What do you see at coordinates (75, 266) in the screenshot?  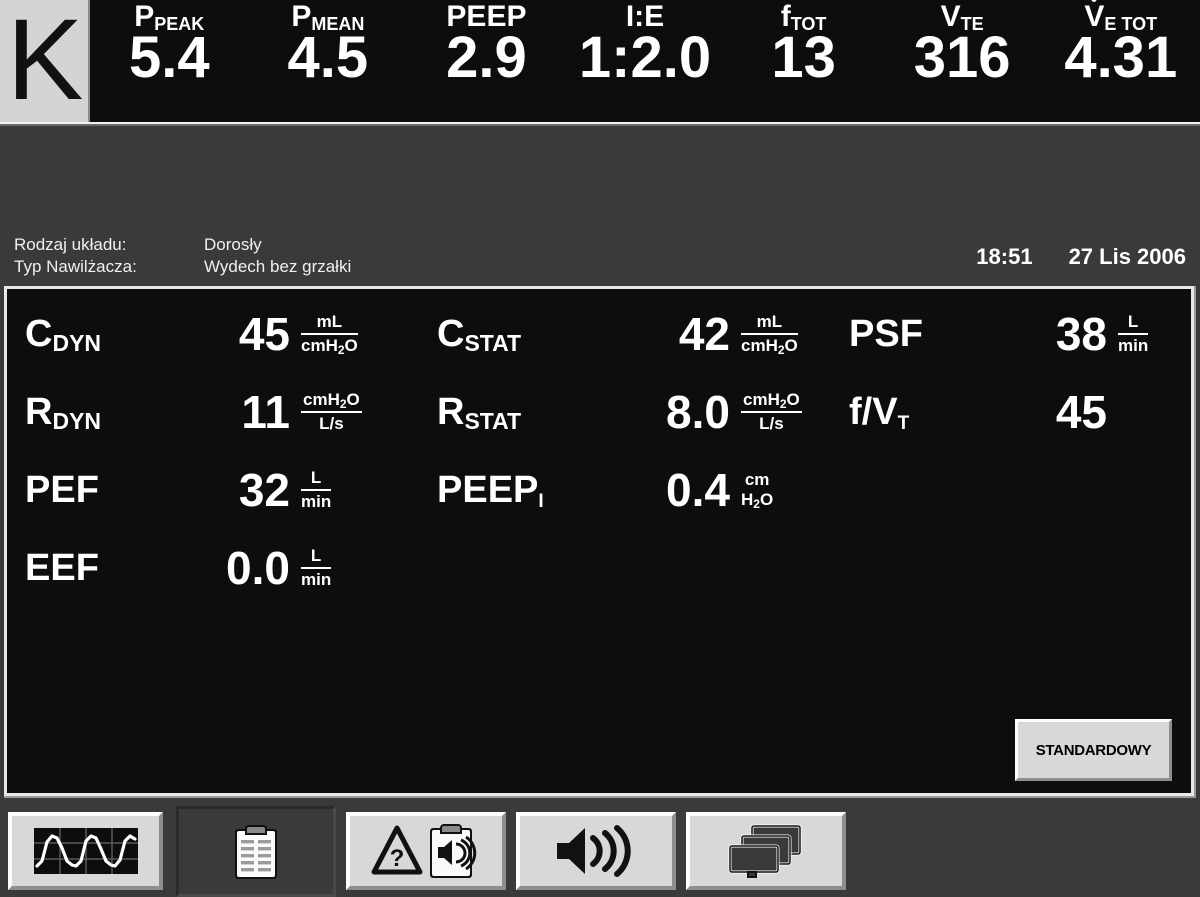 I see `humidifier-type-label: Typ Nawilżacza:` at bounding box center [75, 266].